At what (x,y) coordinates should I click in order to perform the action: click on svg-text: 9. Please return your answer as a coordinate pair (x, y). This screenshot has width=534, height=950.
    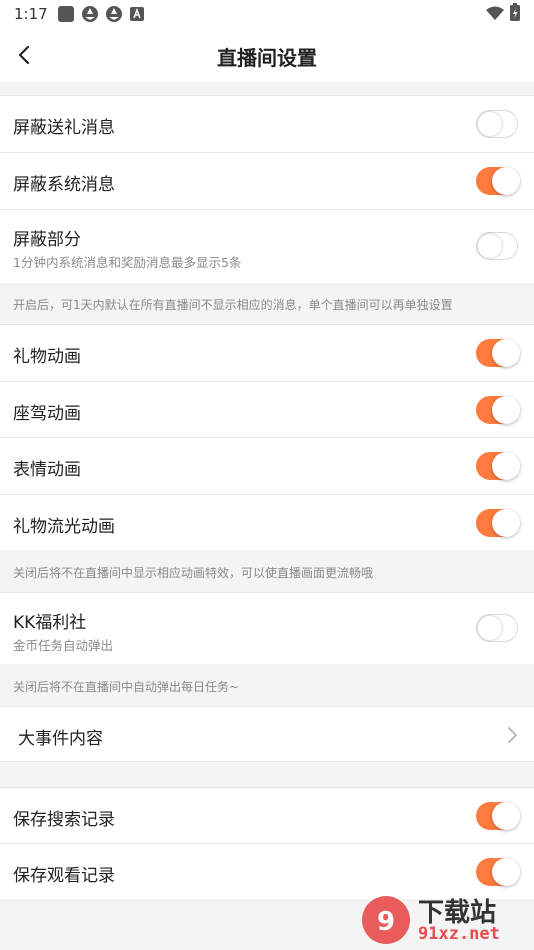
    Looking at the image, I should click on (386, 922).